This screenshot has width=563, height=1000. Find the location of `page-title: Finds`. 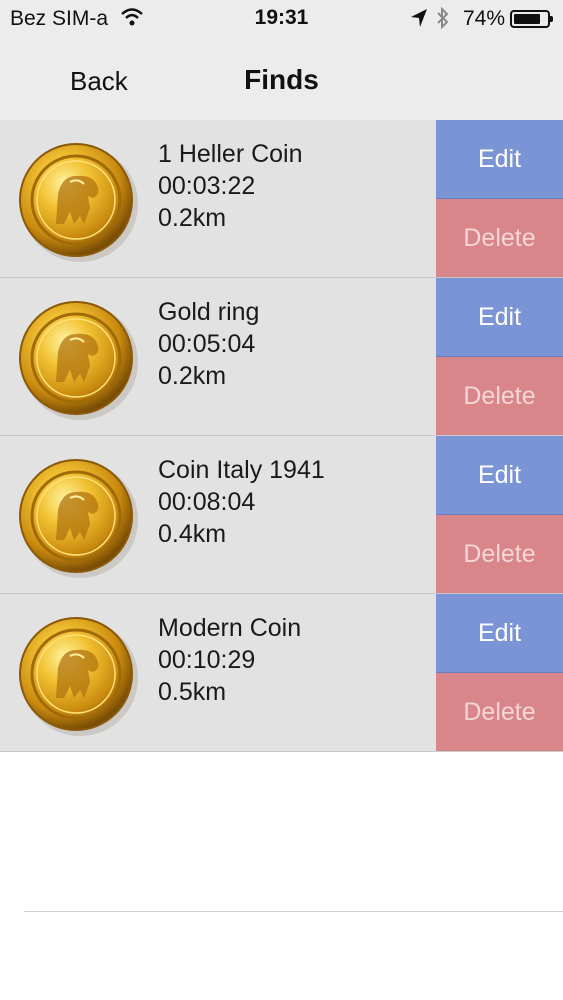

page-title: Finds is located at coordinates (281, 79).